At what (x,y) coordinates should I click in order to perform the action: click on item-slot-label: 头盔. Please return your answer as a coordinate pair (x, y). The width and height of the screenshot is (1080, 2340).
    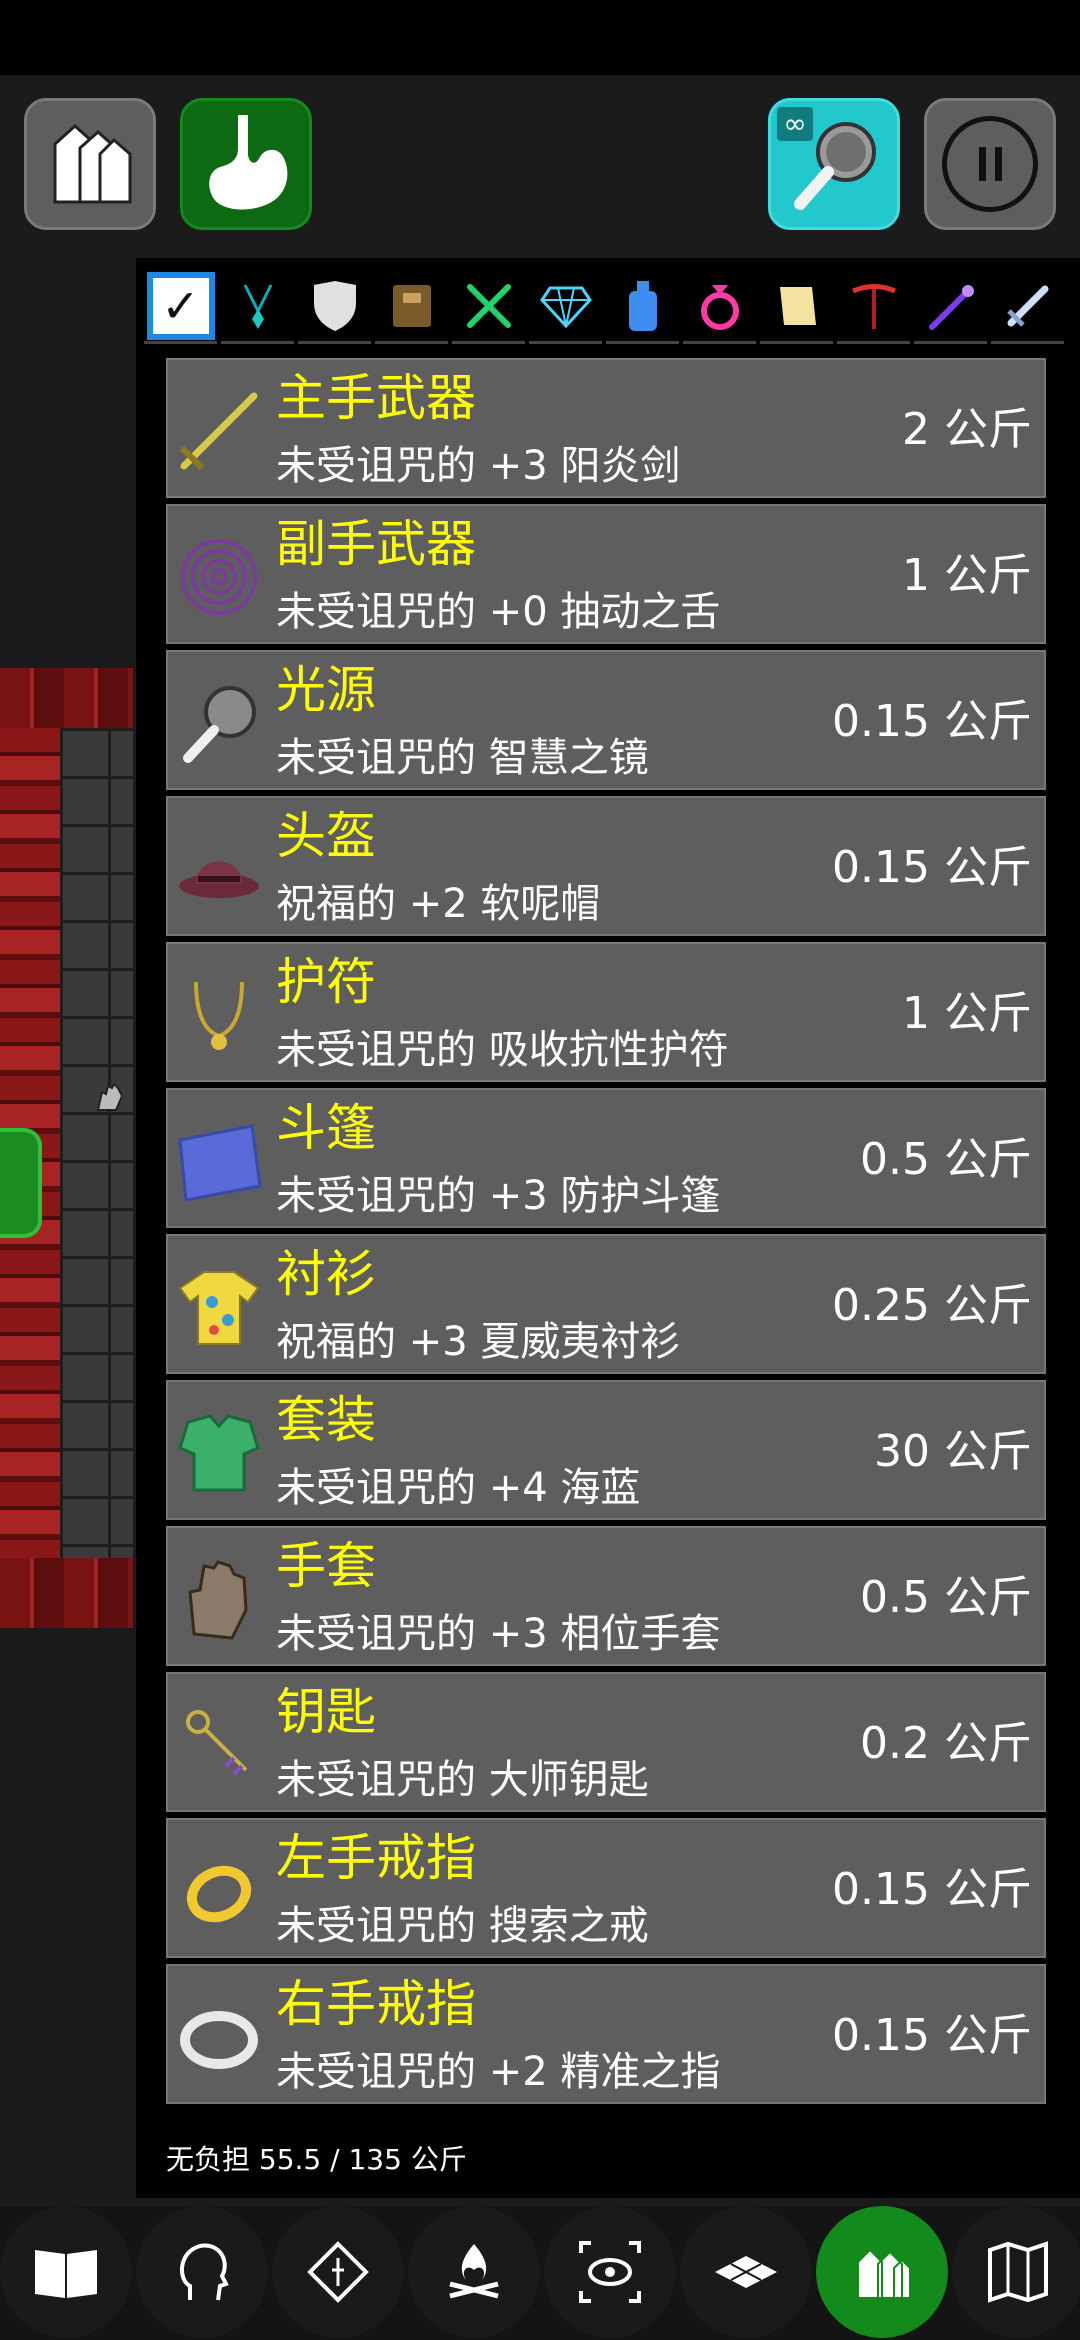
    Looking at the image, I should click on (326, 836).